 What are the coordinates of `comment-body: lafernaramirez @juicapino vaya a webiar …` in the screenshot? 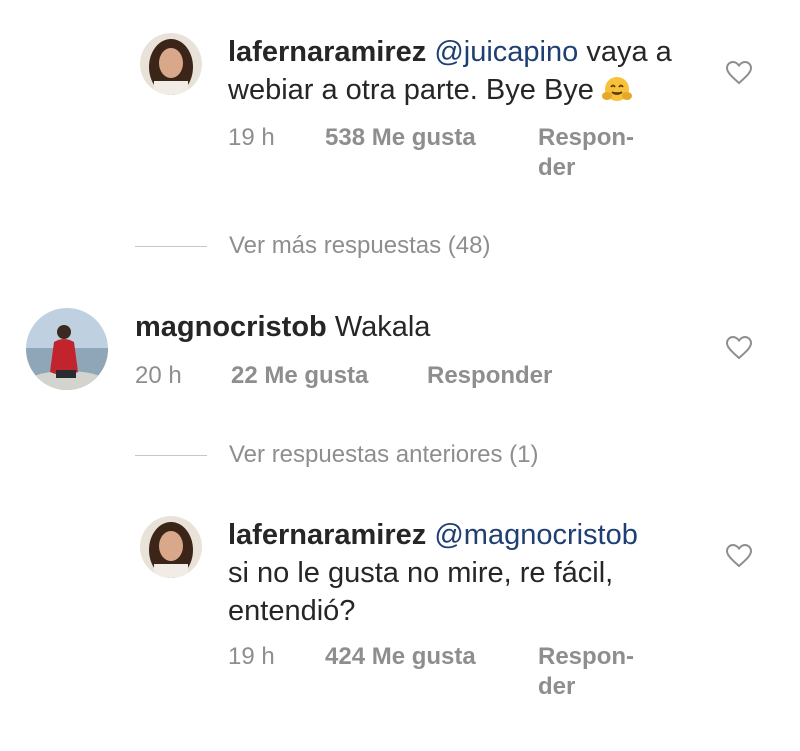 It's located at (463, 73).